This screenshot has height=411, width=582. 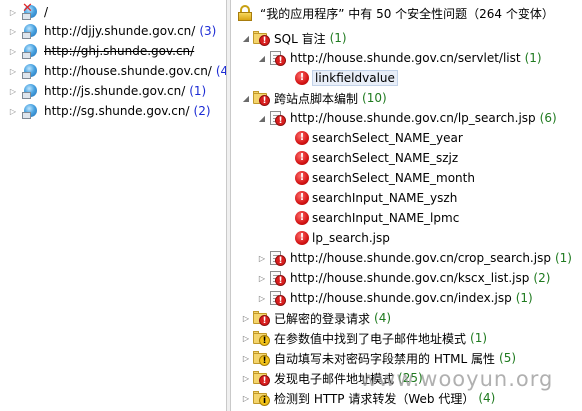 What do you see at coordinates (341, 238) in the screenshot?
I see `issue-param-item: ! lp_search.jsp` at bounding box center [341, 238].